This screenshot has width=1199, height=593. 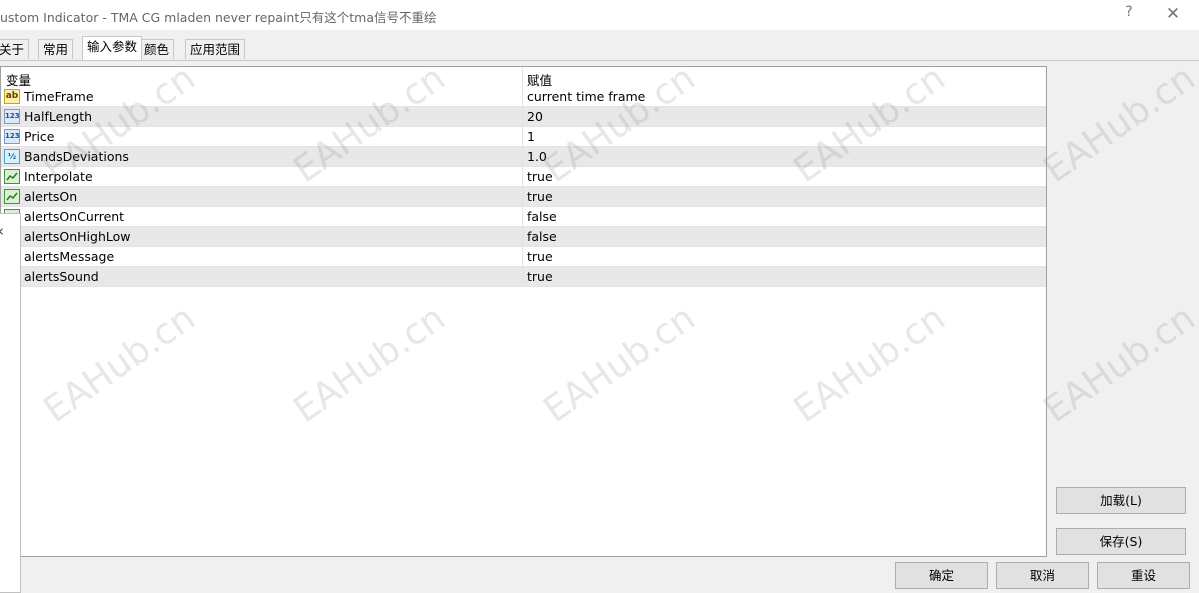 What do you see at coordinates (112, 48) in the screenshot?
I see `tab-inputs: 输入参数` at bounding box center [112, 48].